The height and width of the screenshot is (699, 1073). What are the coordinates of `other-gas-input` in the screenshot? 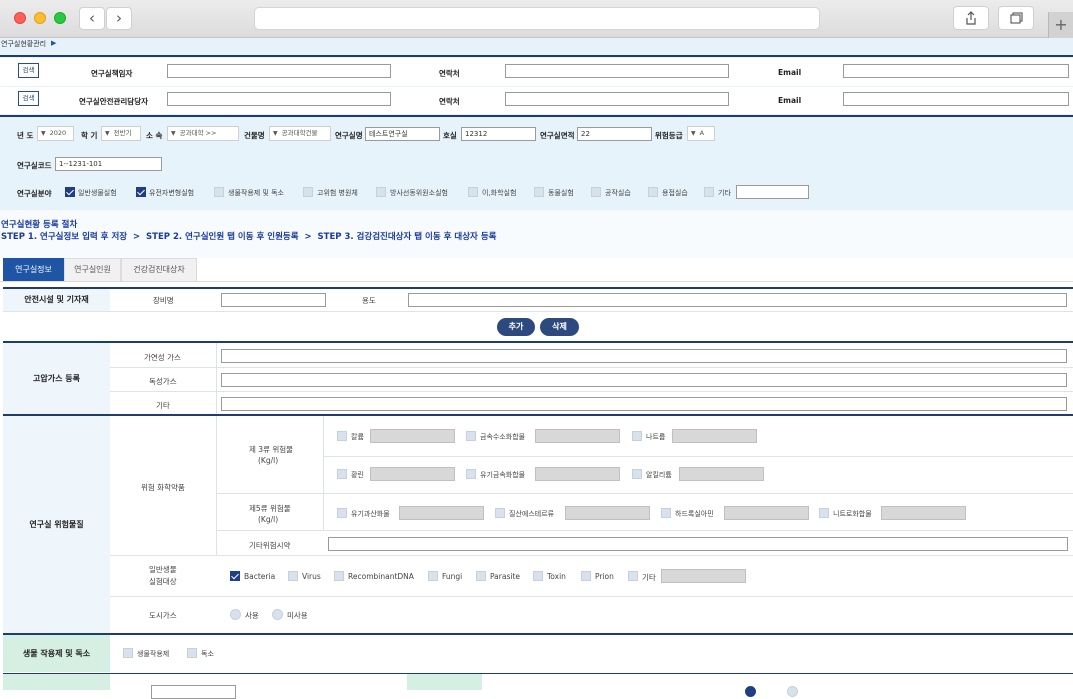 It's located at (644, 404).